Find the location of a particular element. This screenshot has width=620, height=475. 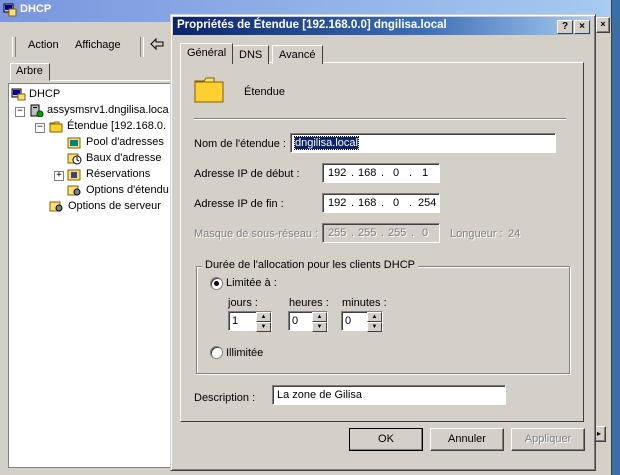

tab-advanced-label: Avancé is located at coordinates (297, 55).